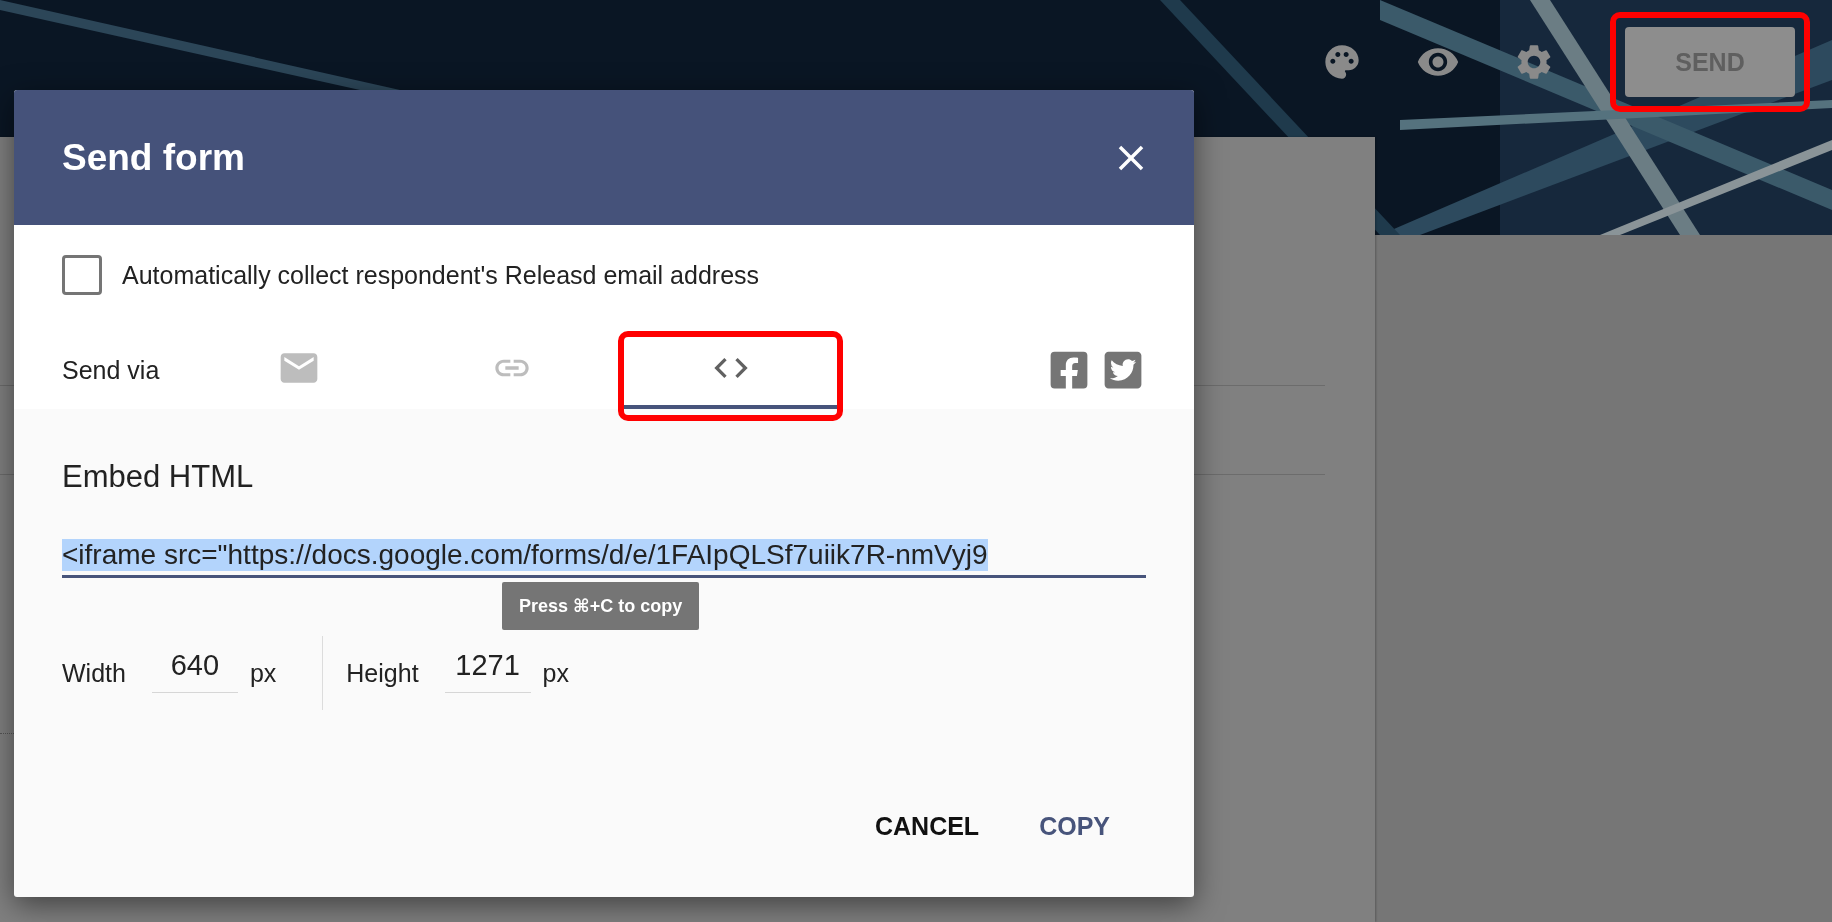 This screenshot has height=922, width=1832. Describe the element at coordinates (194, 671) in the screenshot. I see `width-field: 640` at that location.